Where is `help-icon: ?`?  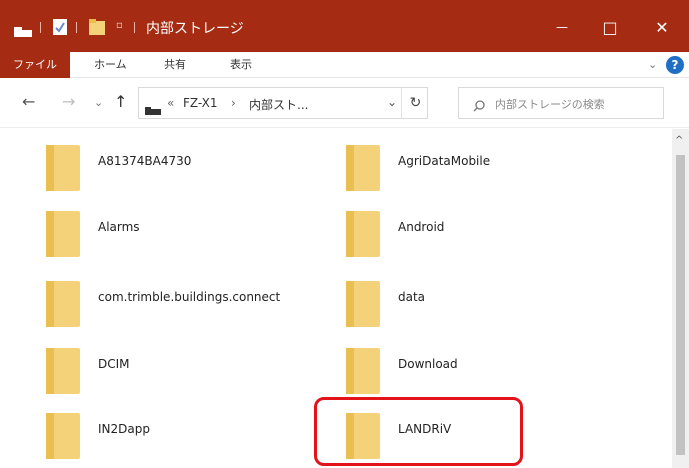
help-icon: ? is located at coordinates (675, 65).